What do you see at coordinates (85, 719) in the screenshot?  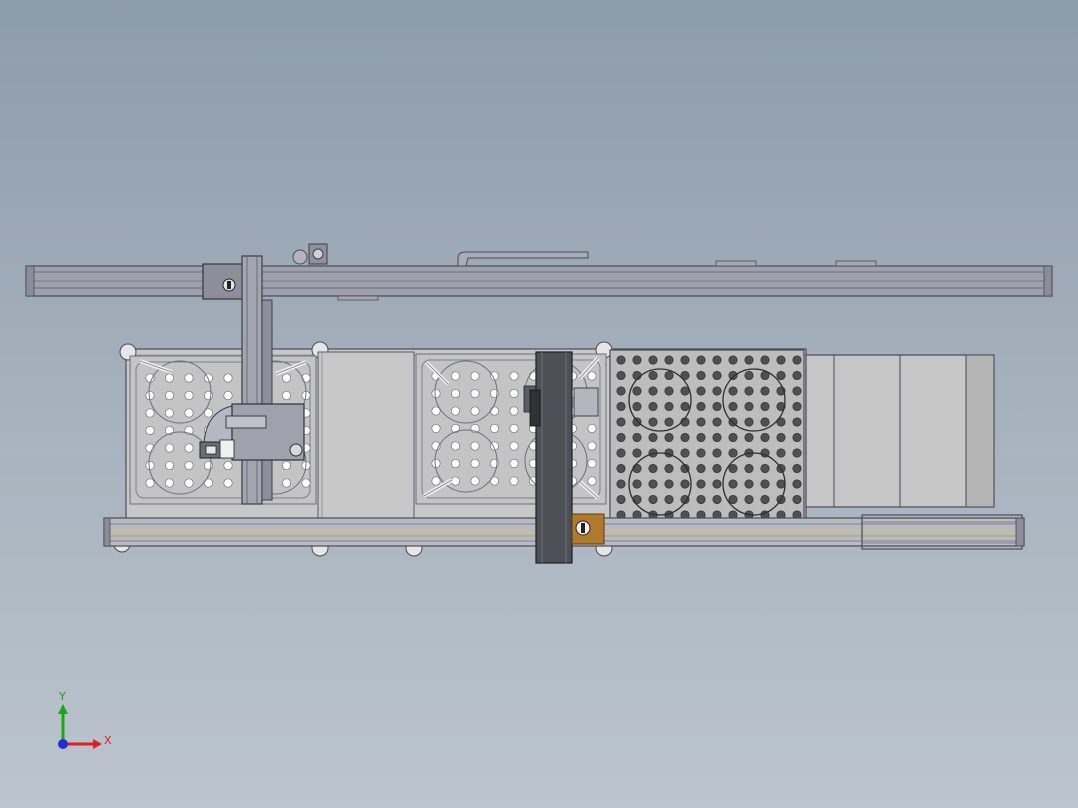 I see `axis-triad: Y X` at bounding box center [85, 719].